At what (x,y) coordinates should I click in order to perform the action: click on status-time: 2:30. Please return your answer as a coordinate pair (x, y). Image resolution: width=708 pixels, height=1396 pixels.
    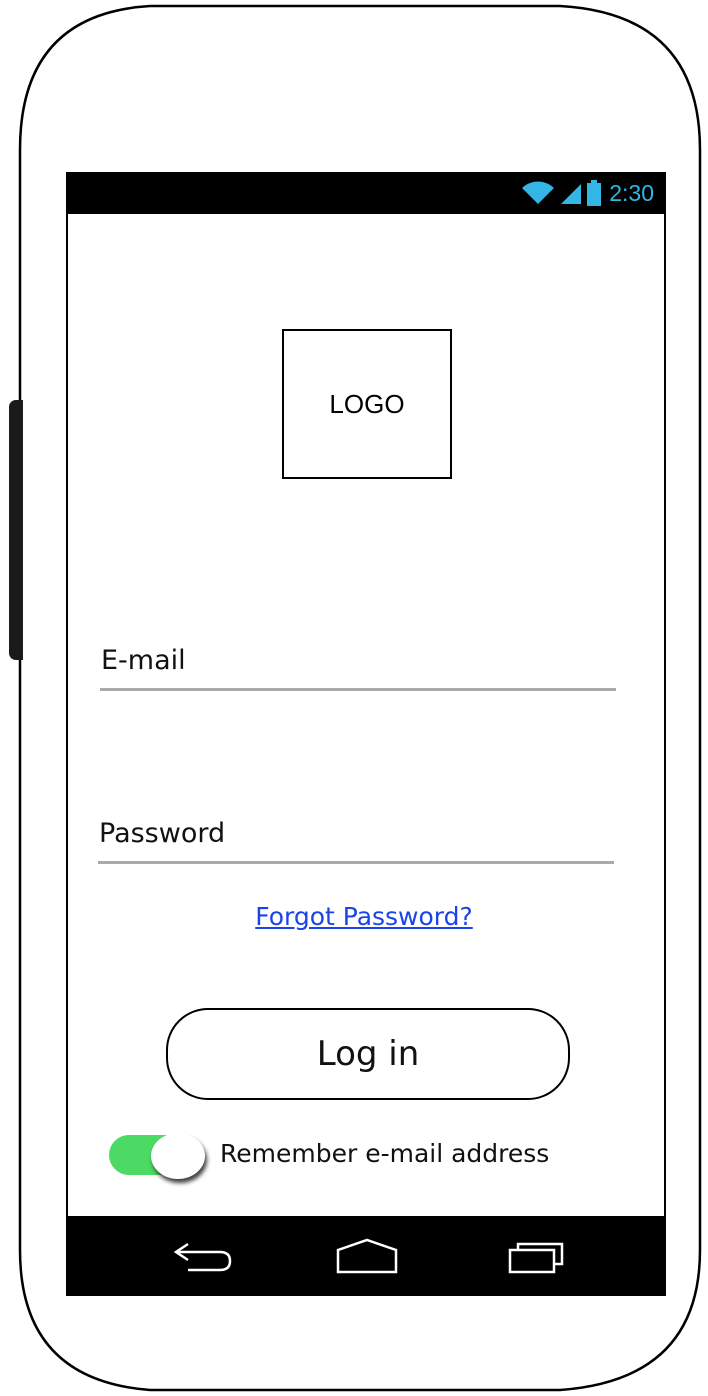
    Looking at the image, I should click on (631, 192).